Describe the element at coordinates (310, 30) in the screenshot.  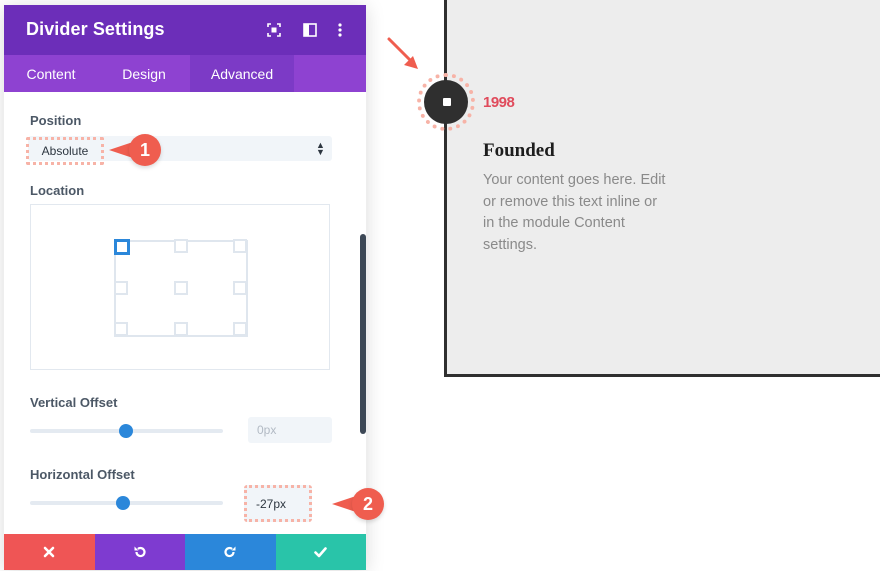
I see `split-view-icon` at that location.